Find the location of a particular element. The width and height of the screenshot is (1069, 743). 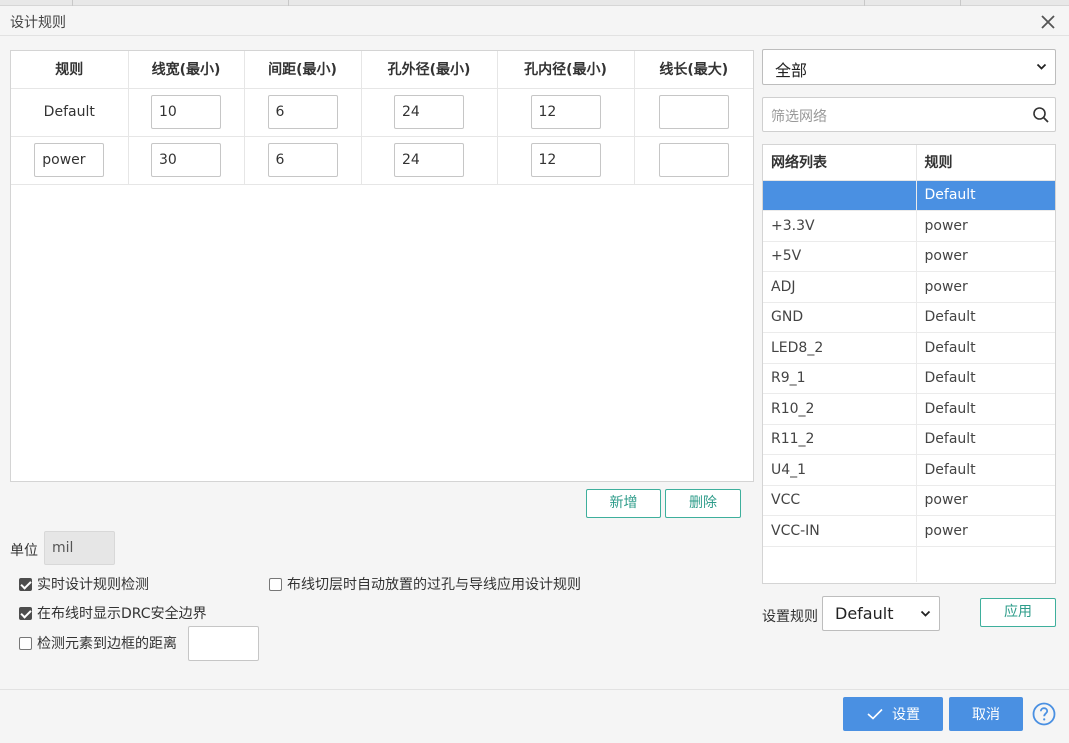

confirm-button: 设置 is located at coordinates (893, 714).